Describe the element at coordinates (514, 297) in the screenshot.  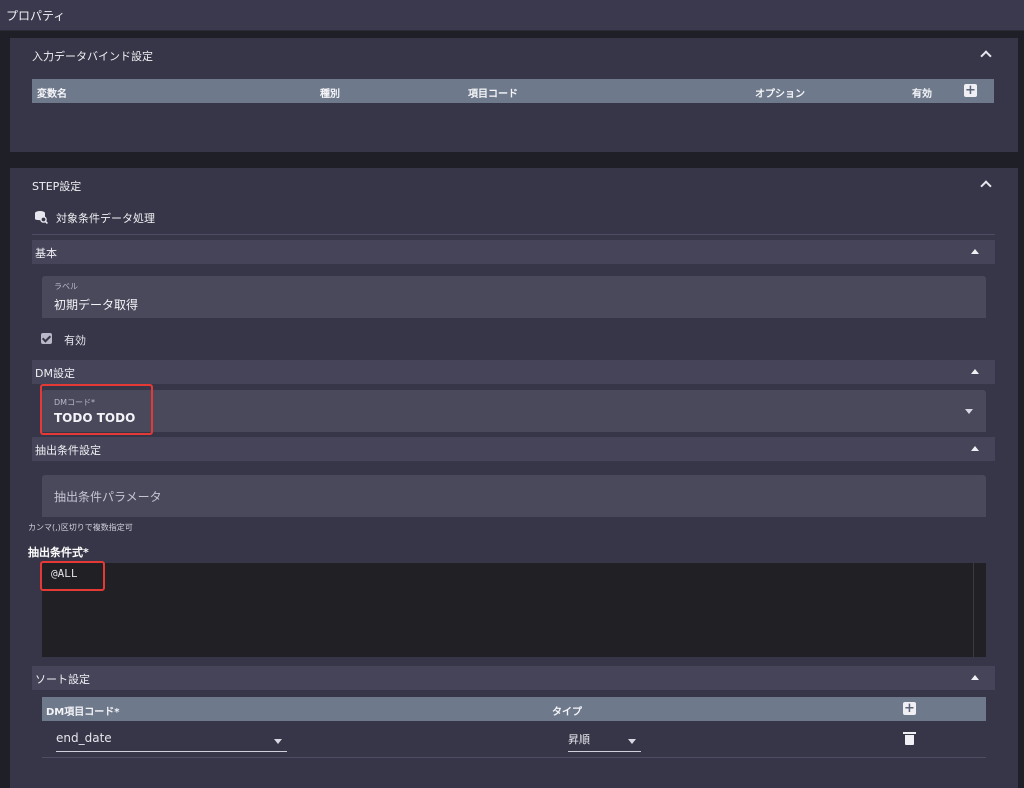
I see `label-field: ラベル 初期データ取得` at that location.